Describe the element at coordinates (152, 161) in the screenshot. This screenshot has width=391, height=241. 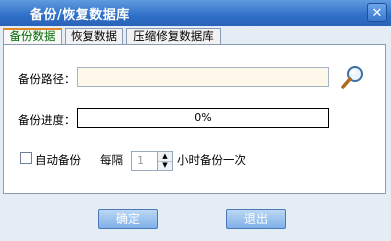
I see `interval-stepper: 1 ▲ ▼` at that location.